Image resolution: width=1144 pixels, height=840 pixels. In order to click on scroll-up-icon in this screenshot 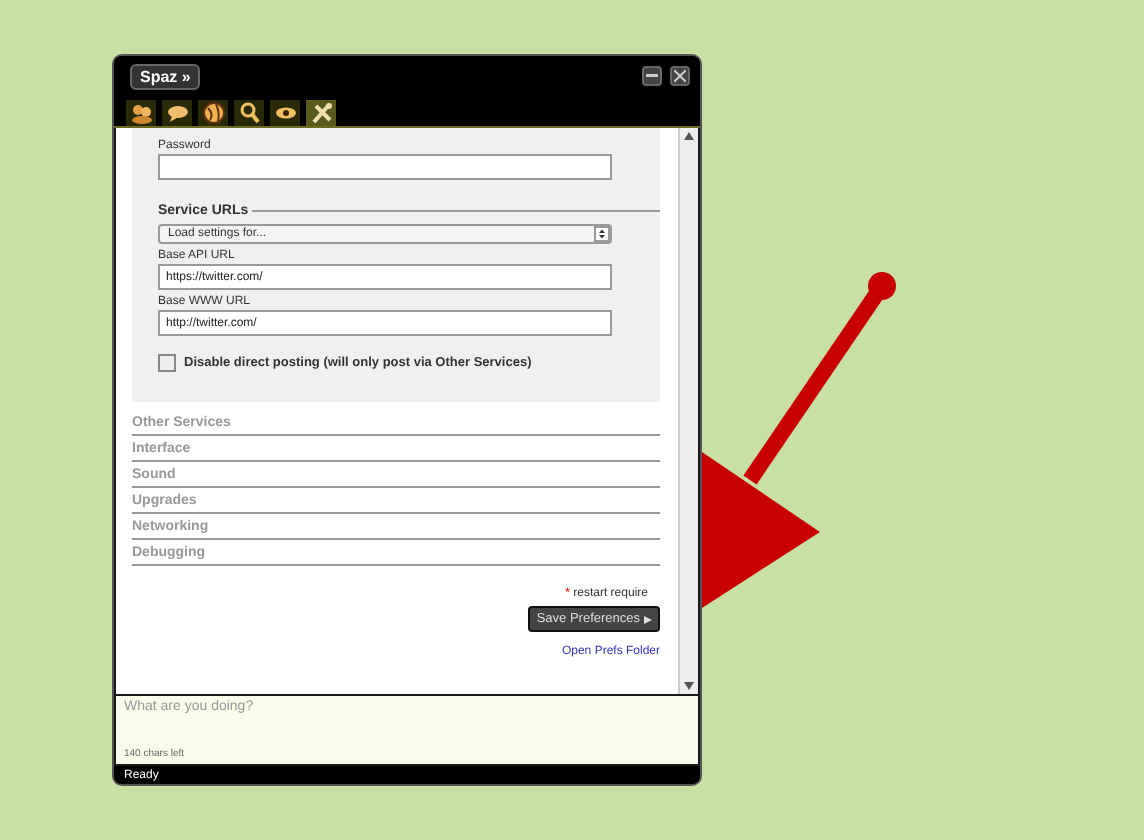, I will do `click(689, 136)`.